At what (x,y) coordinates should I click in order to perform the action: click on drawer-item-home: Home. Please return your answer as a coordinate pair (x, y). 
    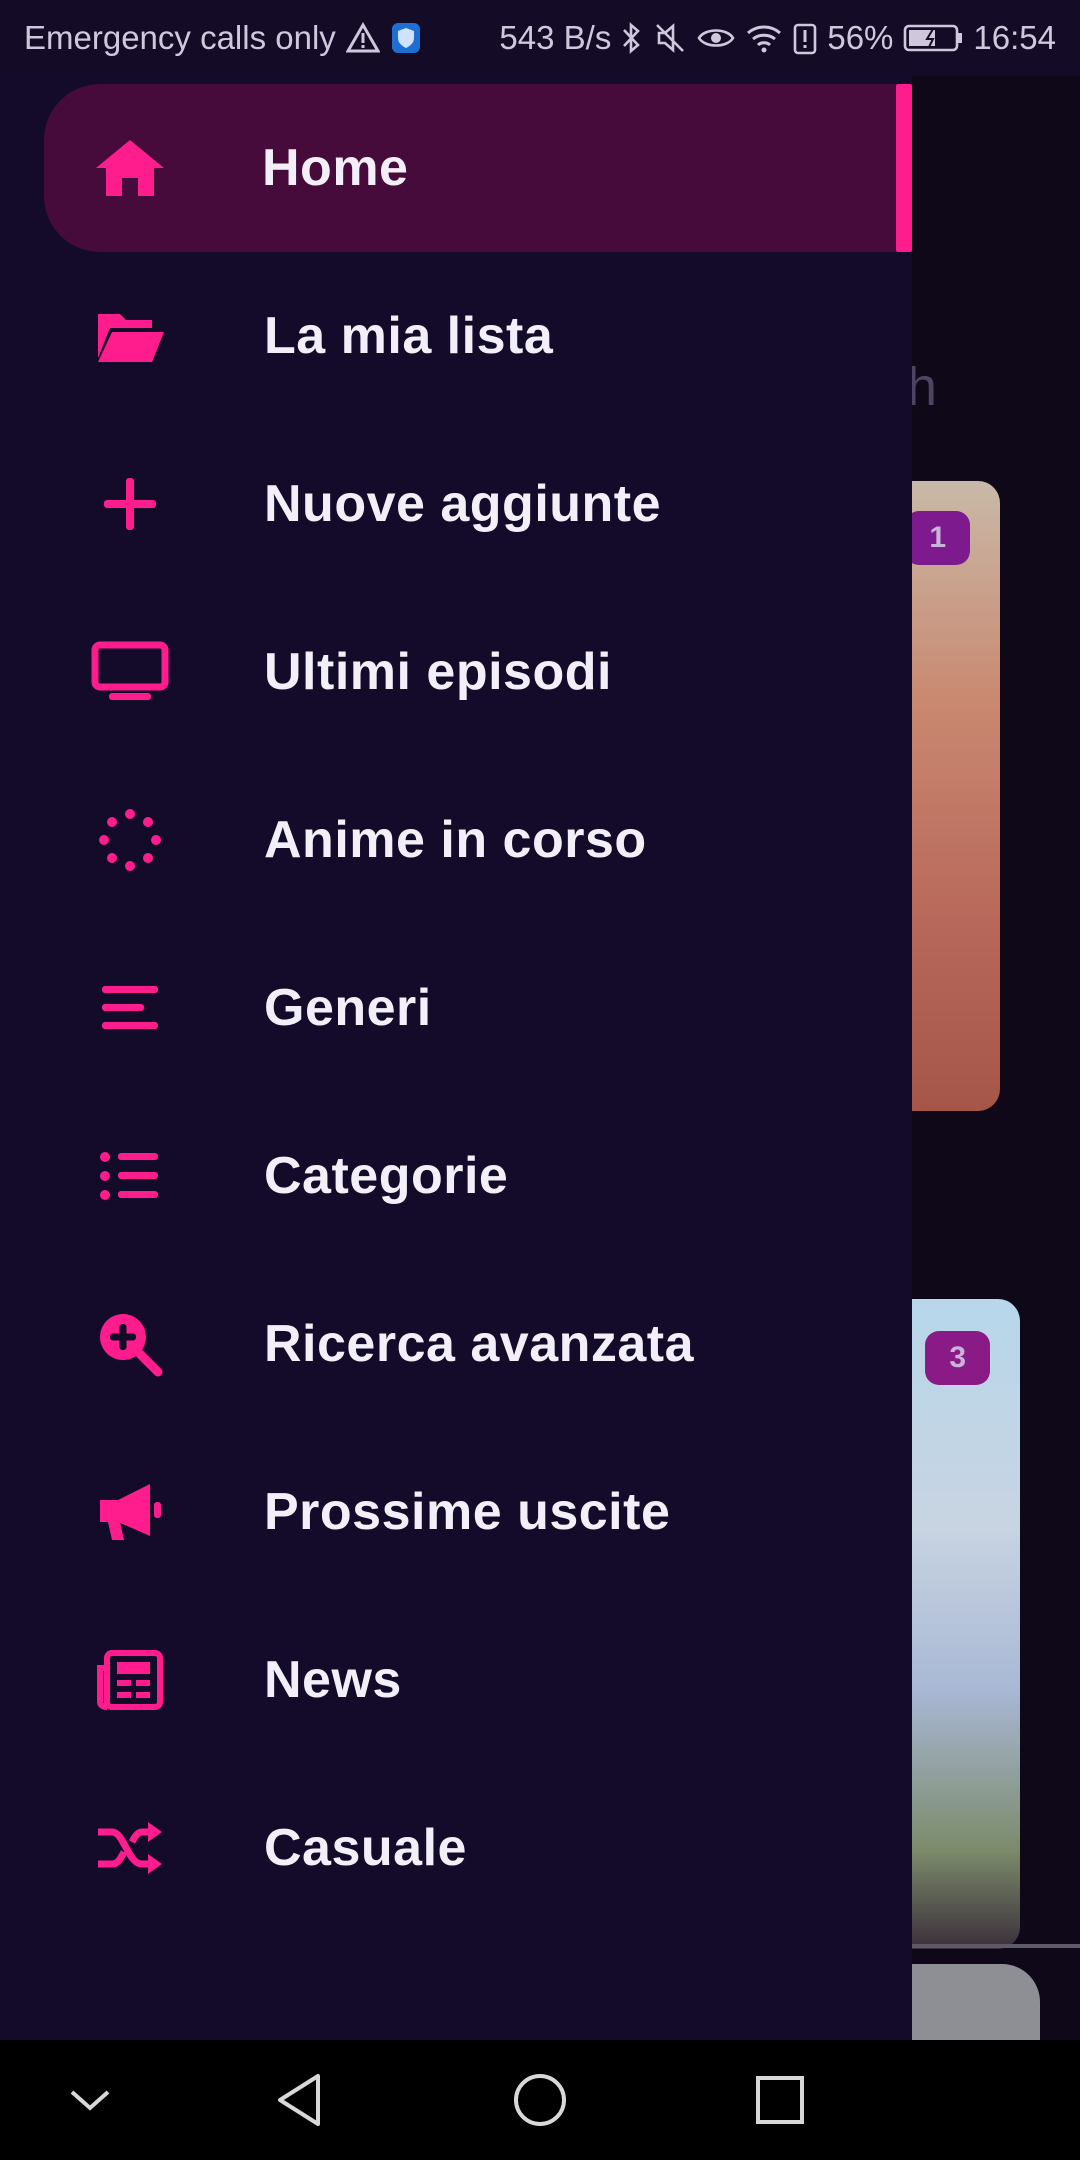
    Looking at the image, I should click on (470, 168).